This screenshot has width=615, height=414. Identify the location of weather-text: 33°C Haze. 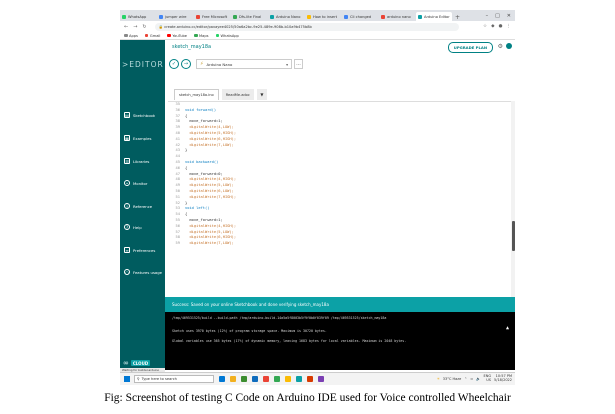
(452, 379).